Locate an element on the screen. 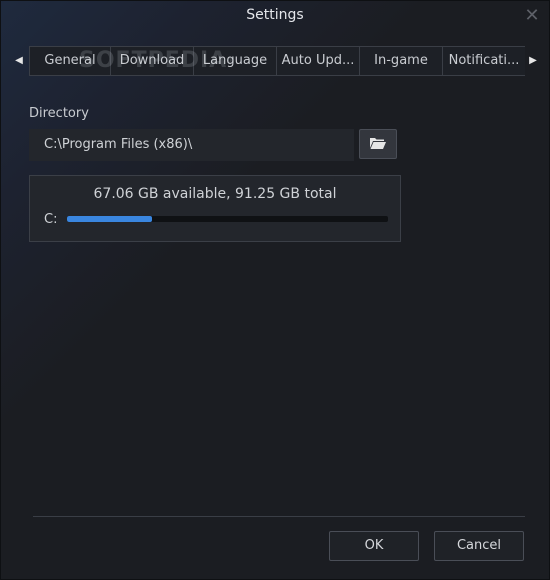  tab-in-game: In-game is located at coordinates (401, 61).